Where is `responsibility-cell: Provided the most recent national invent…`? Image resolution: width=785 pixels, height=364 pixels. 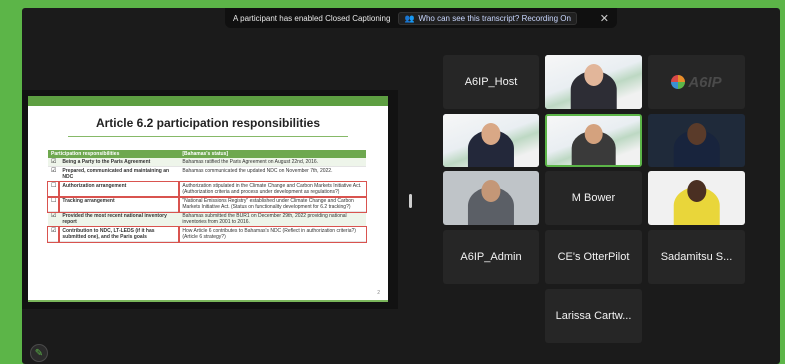 responsibility-cell: Provided the most recent national invent… is located at coordinates (119, 219).